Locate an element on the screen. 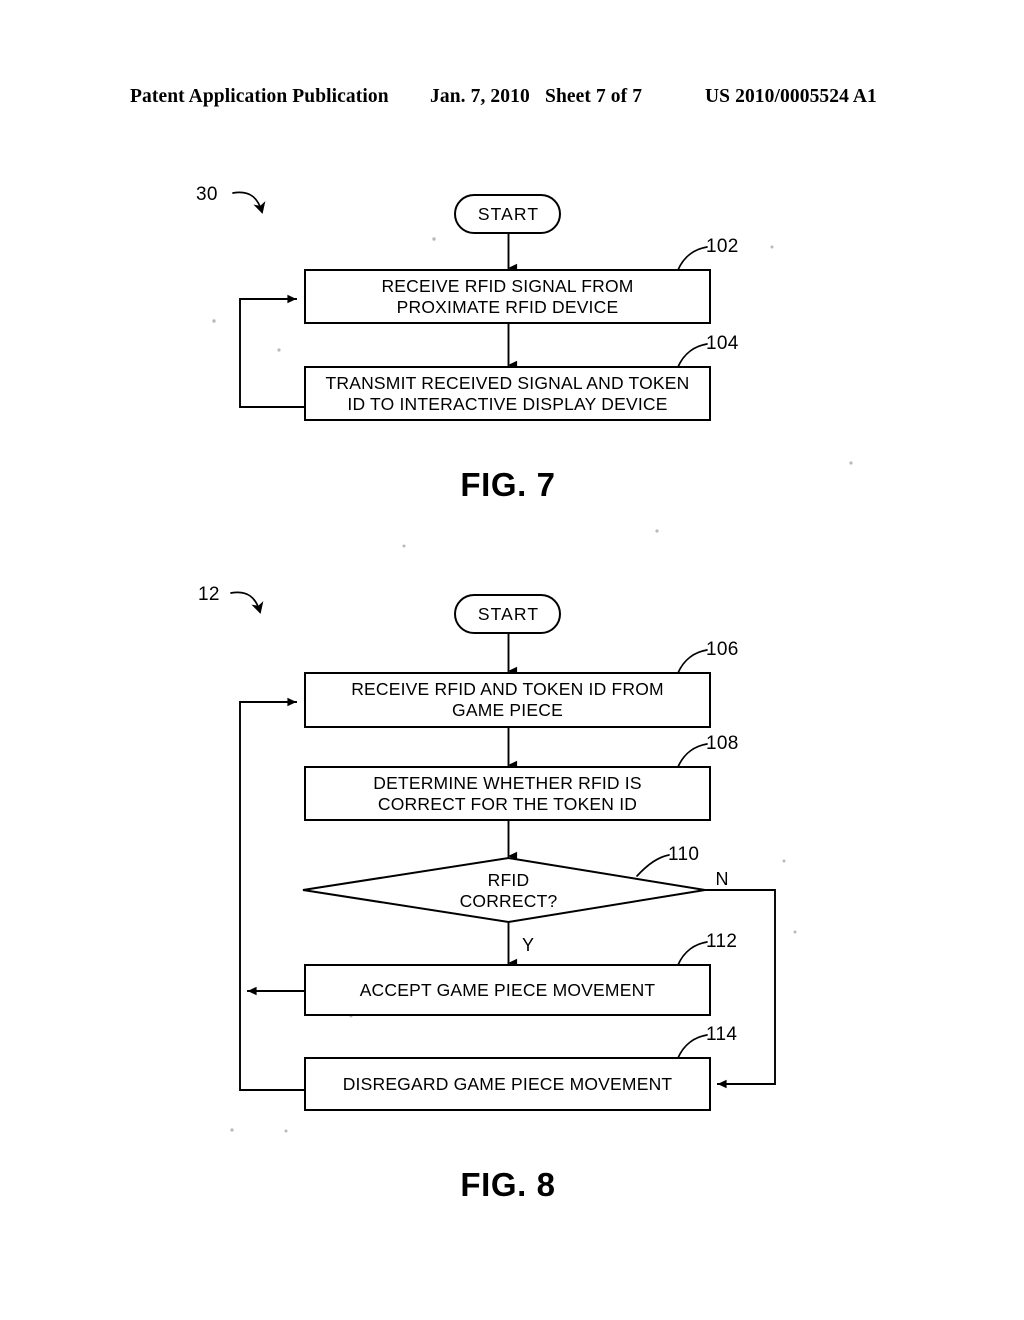 Image resolution: width=1024 pixels, height=1320 pixels. fig8-node-106-line-1: RECEIVE RFID AND TOKEN ID FROM is located at coordinates (507, 689).